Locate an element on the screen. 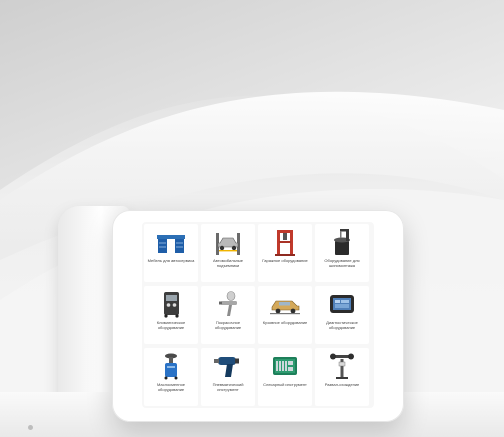 The image size is (504, 437). tile-label: Пневматический инструмент is located at coordinates (228, 387).